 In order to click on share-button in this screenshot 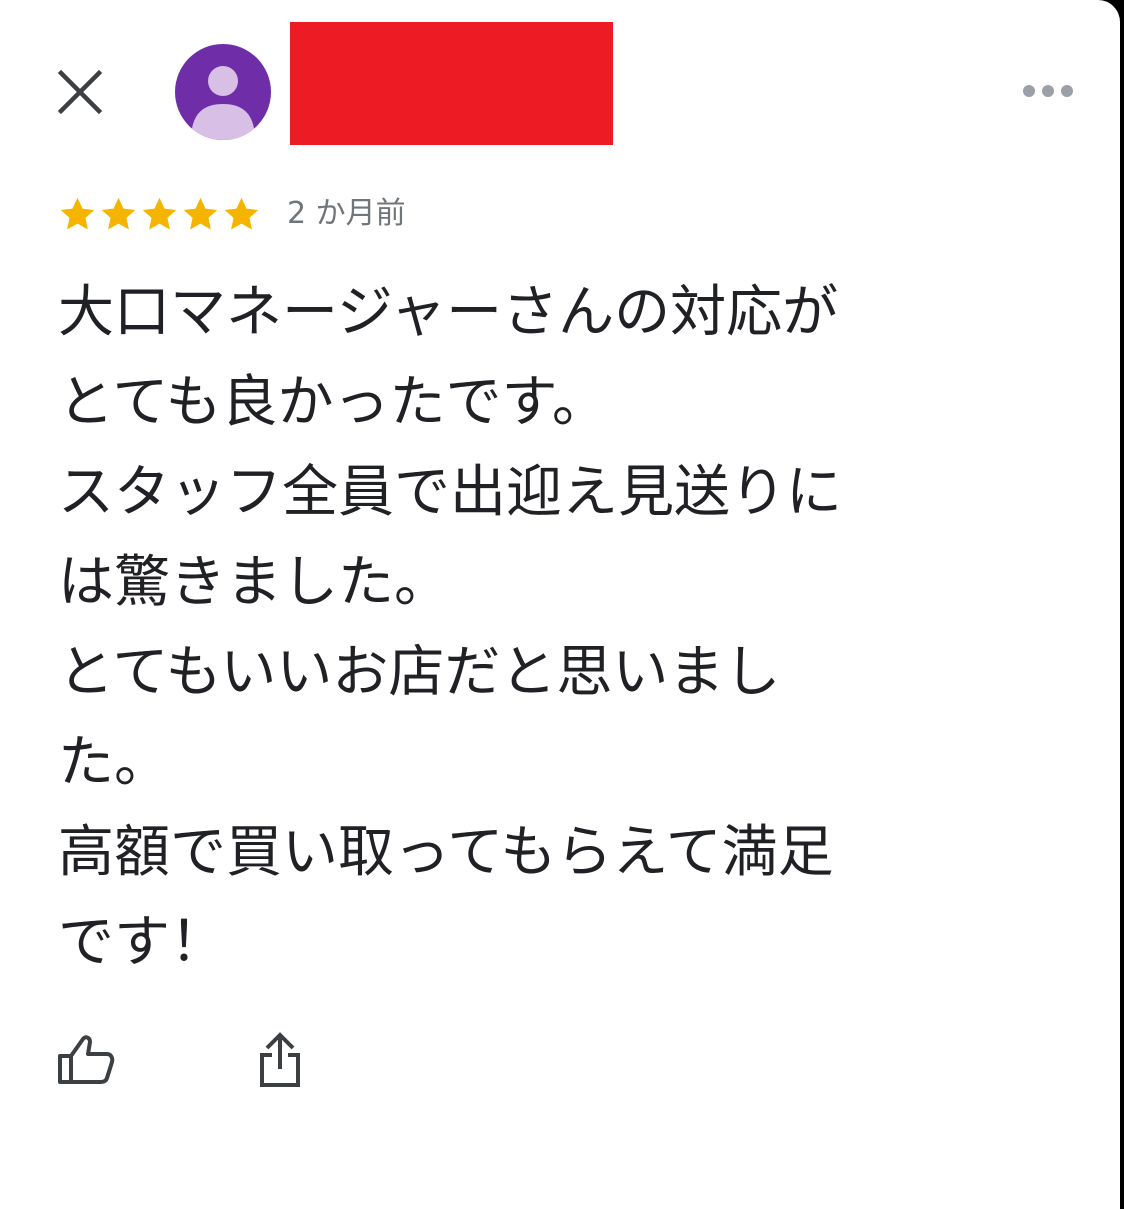, I will do `click(280, 1060)`.